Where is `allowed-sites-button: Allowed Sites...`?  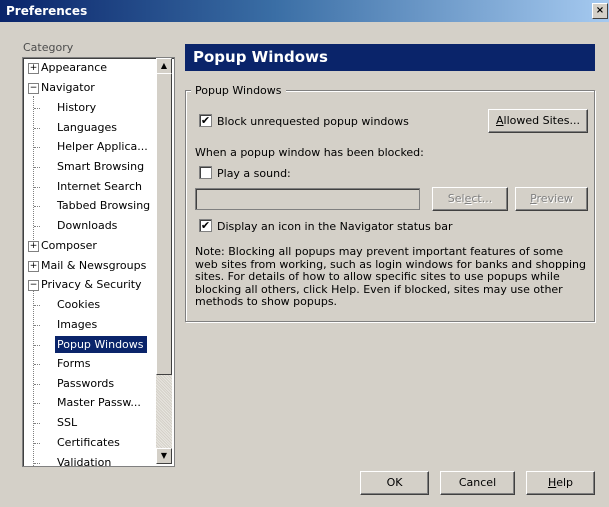 allowed-sites-button: Allowed Sites... is located at coordinates (538, 121).